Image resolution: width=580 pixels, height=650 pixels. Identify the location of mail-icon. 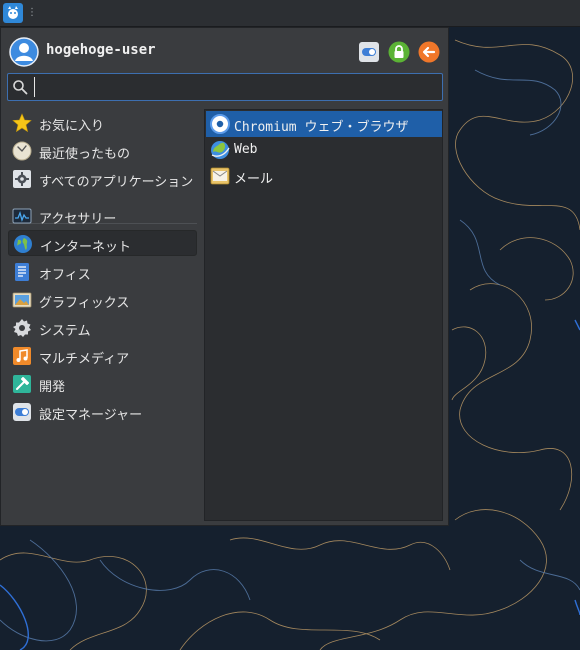
(220, 176).